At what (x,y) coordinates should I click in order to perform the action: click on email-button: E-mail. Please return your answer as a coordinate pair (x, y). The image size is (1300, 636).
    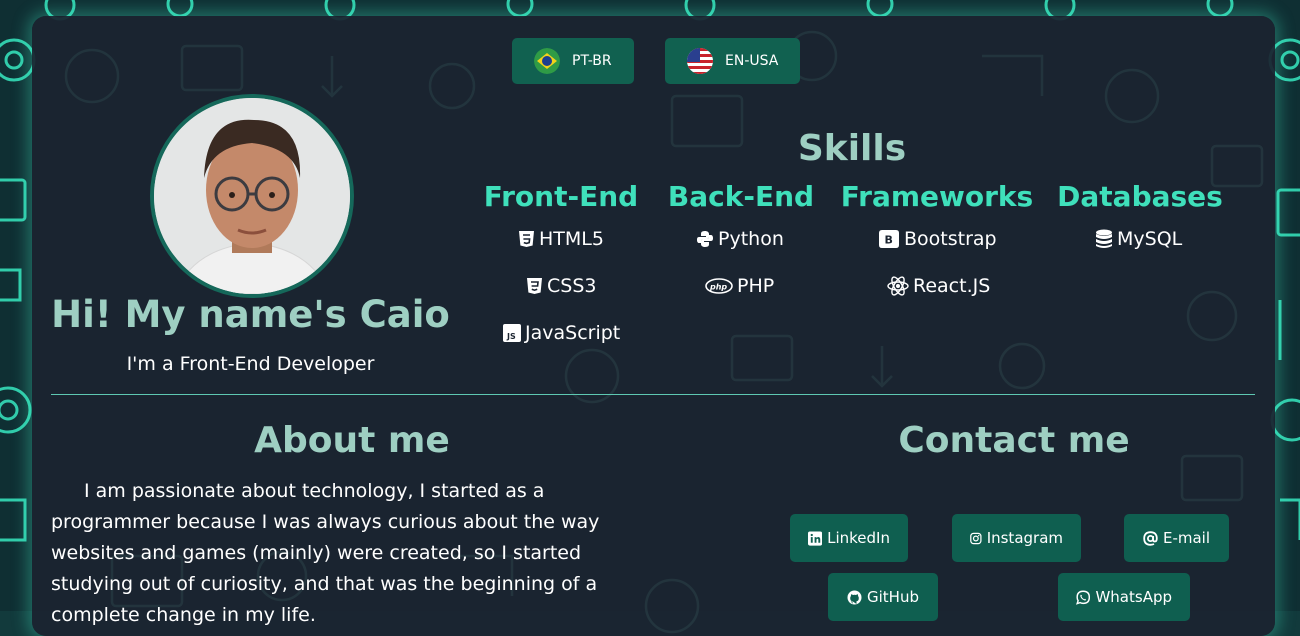
    Looking at the image, I should click on (1176, 538).